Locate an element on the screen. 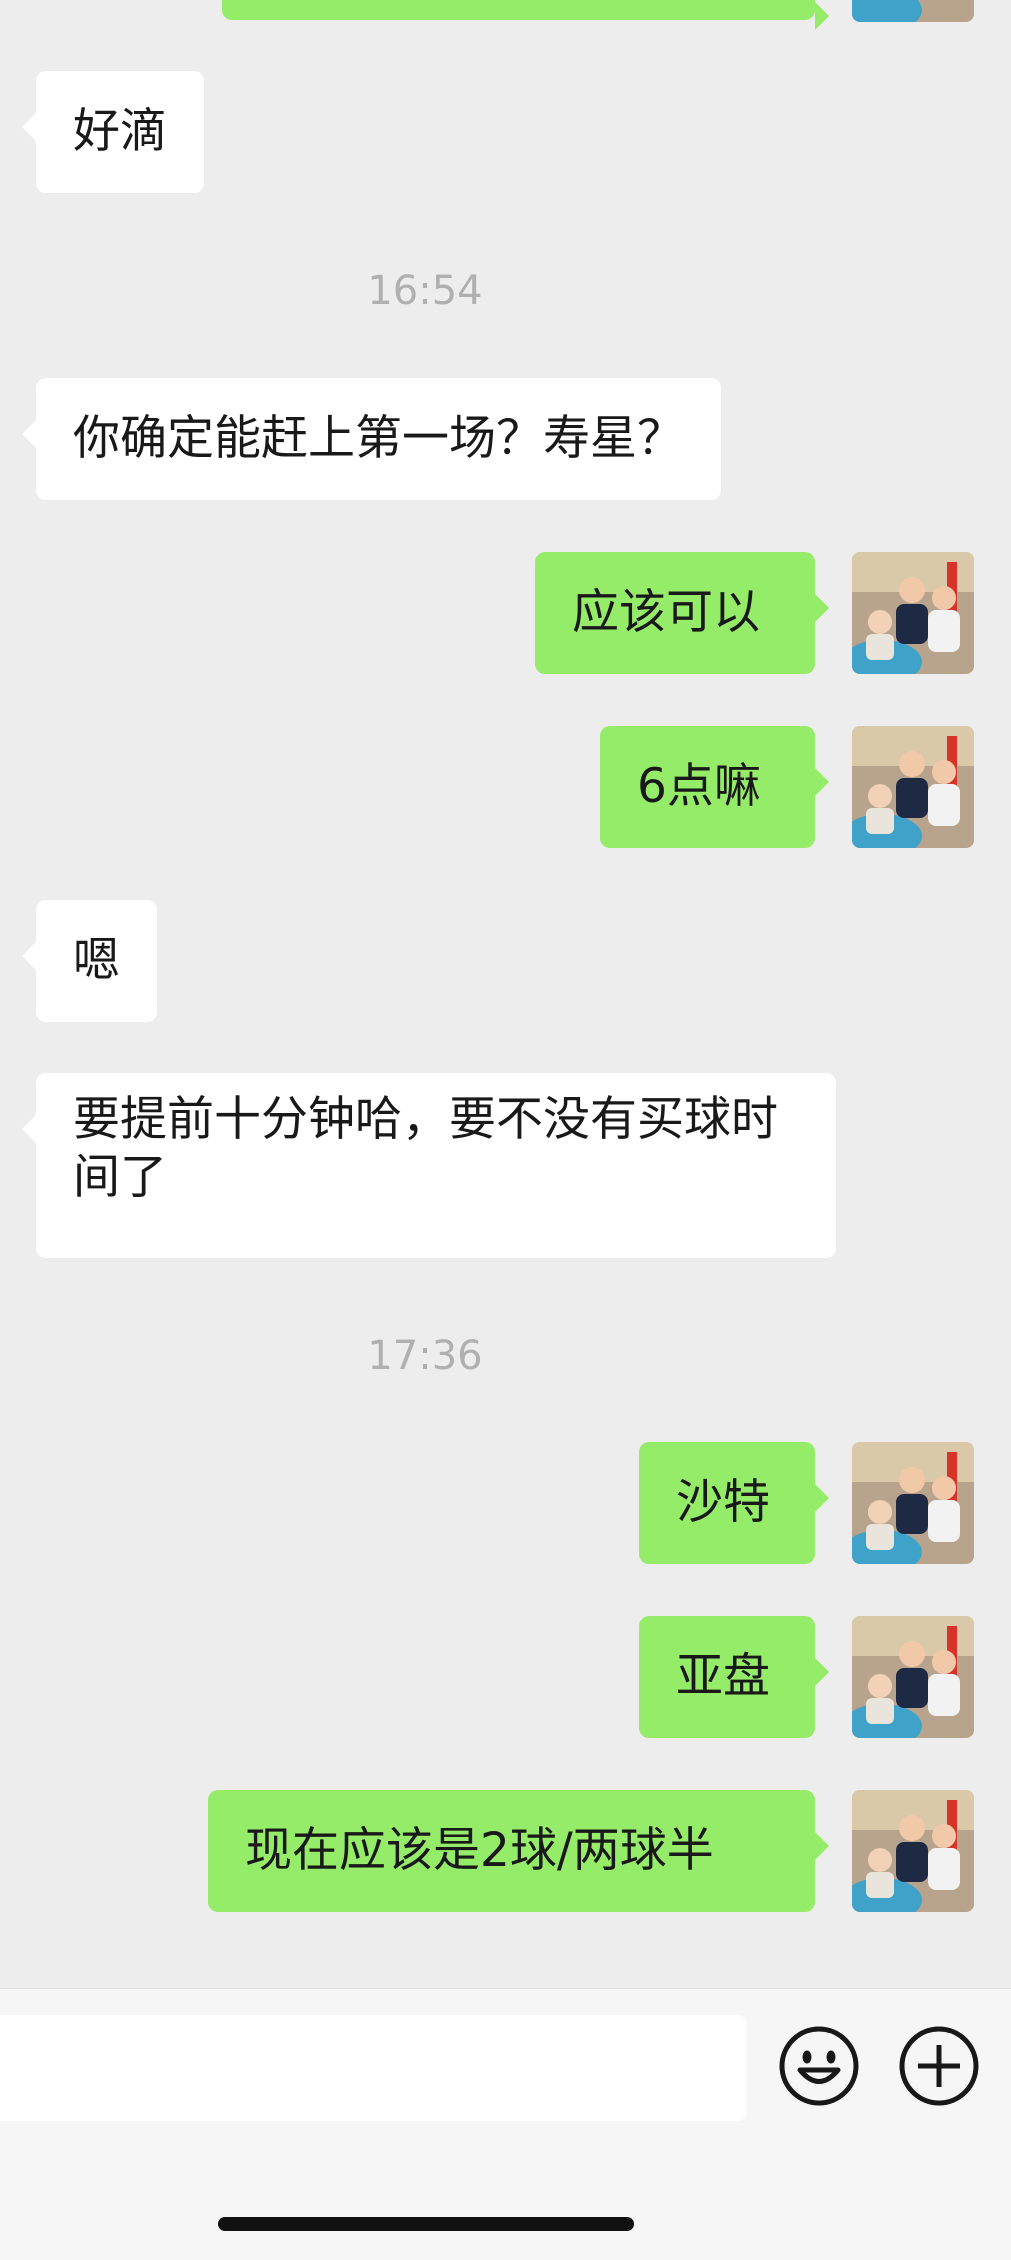 The image size is (1011, 2260). message-bubble-incoming: 你确定能赶上第一场？寿星？ is located at coordinates (371, 439).